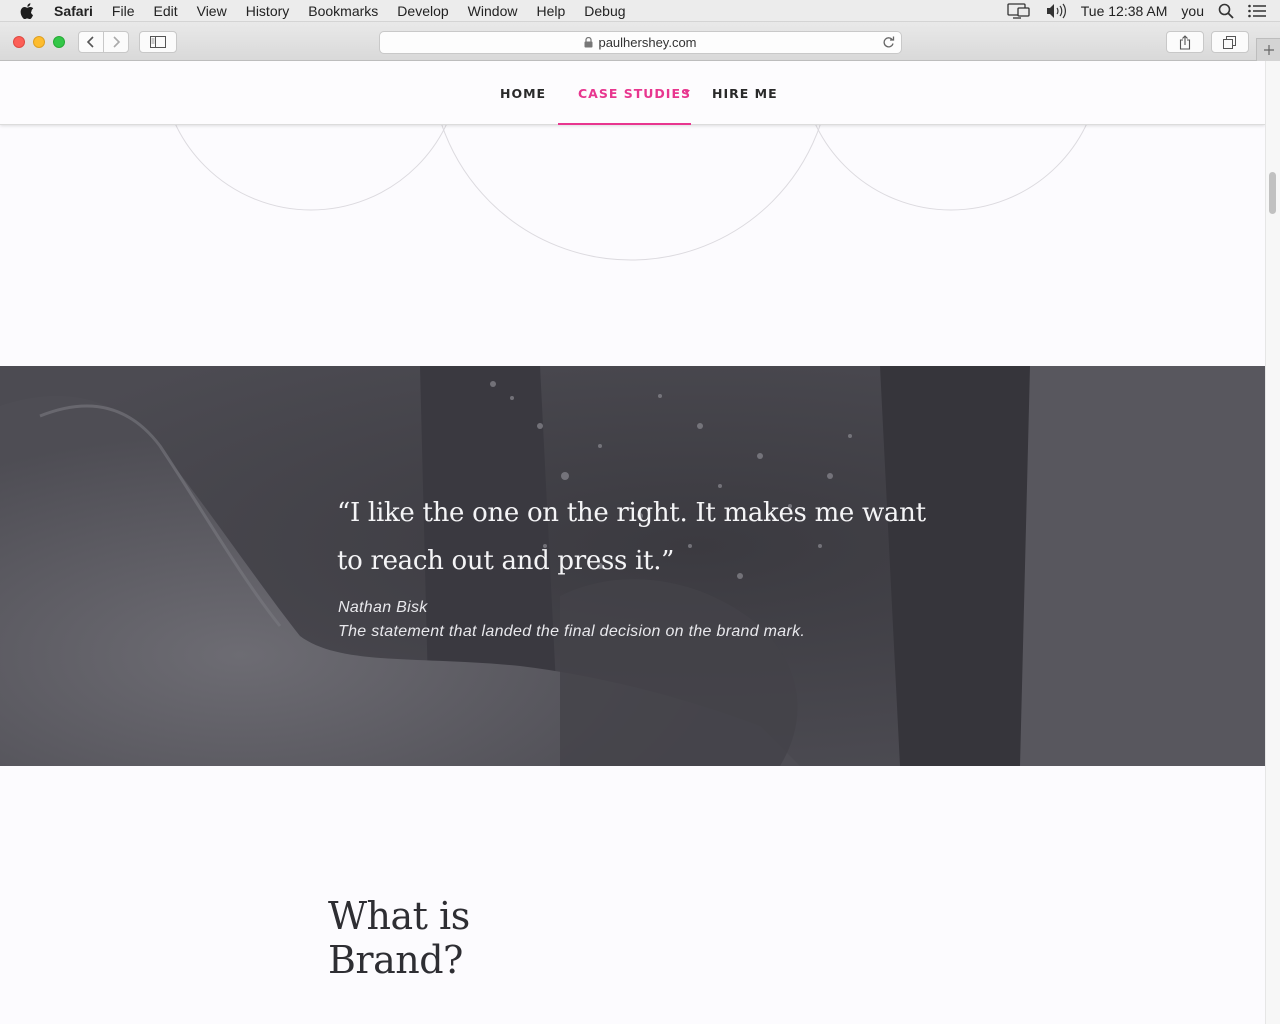  I want to click on tabs-overview-button, so click(1230, 42).